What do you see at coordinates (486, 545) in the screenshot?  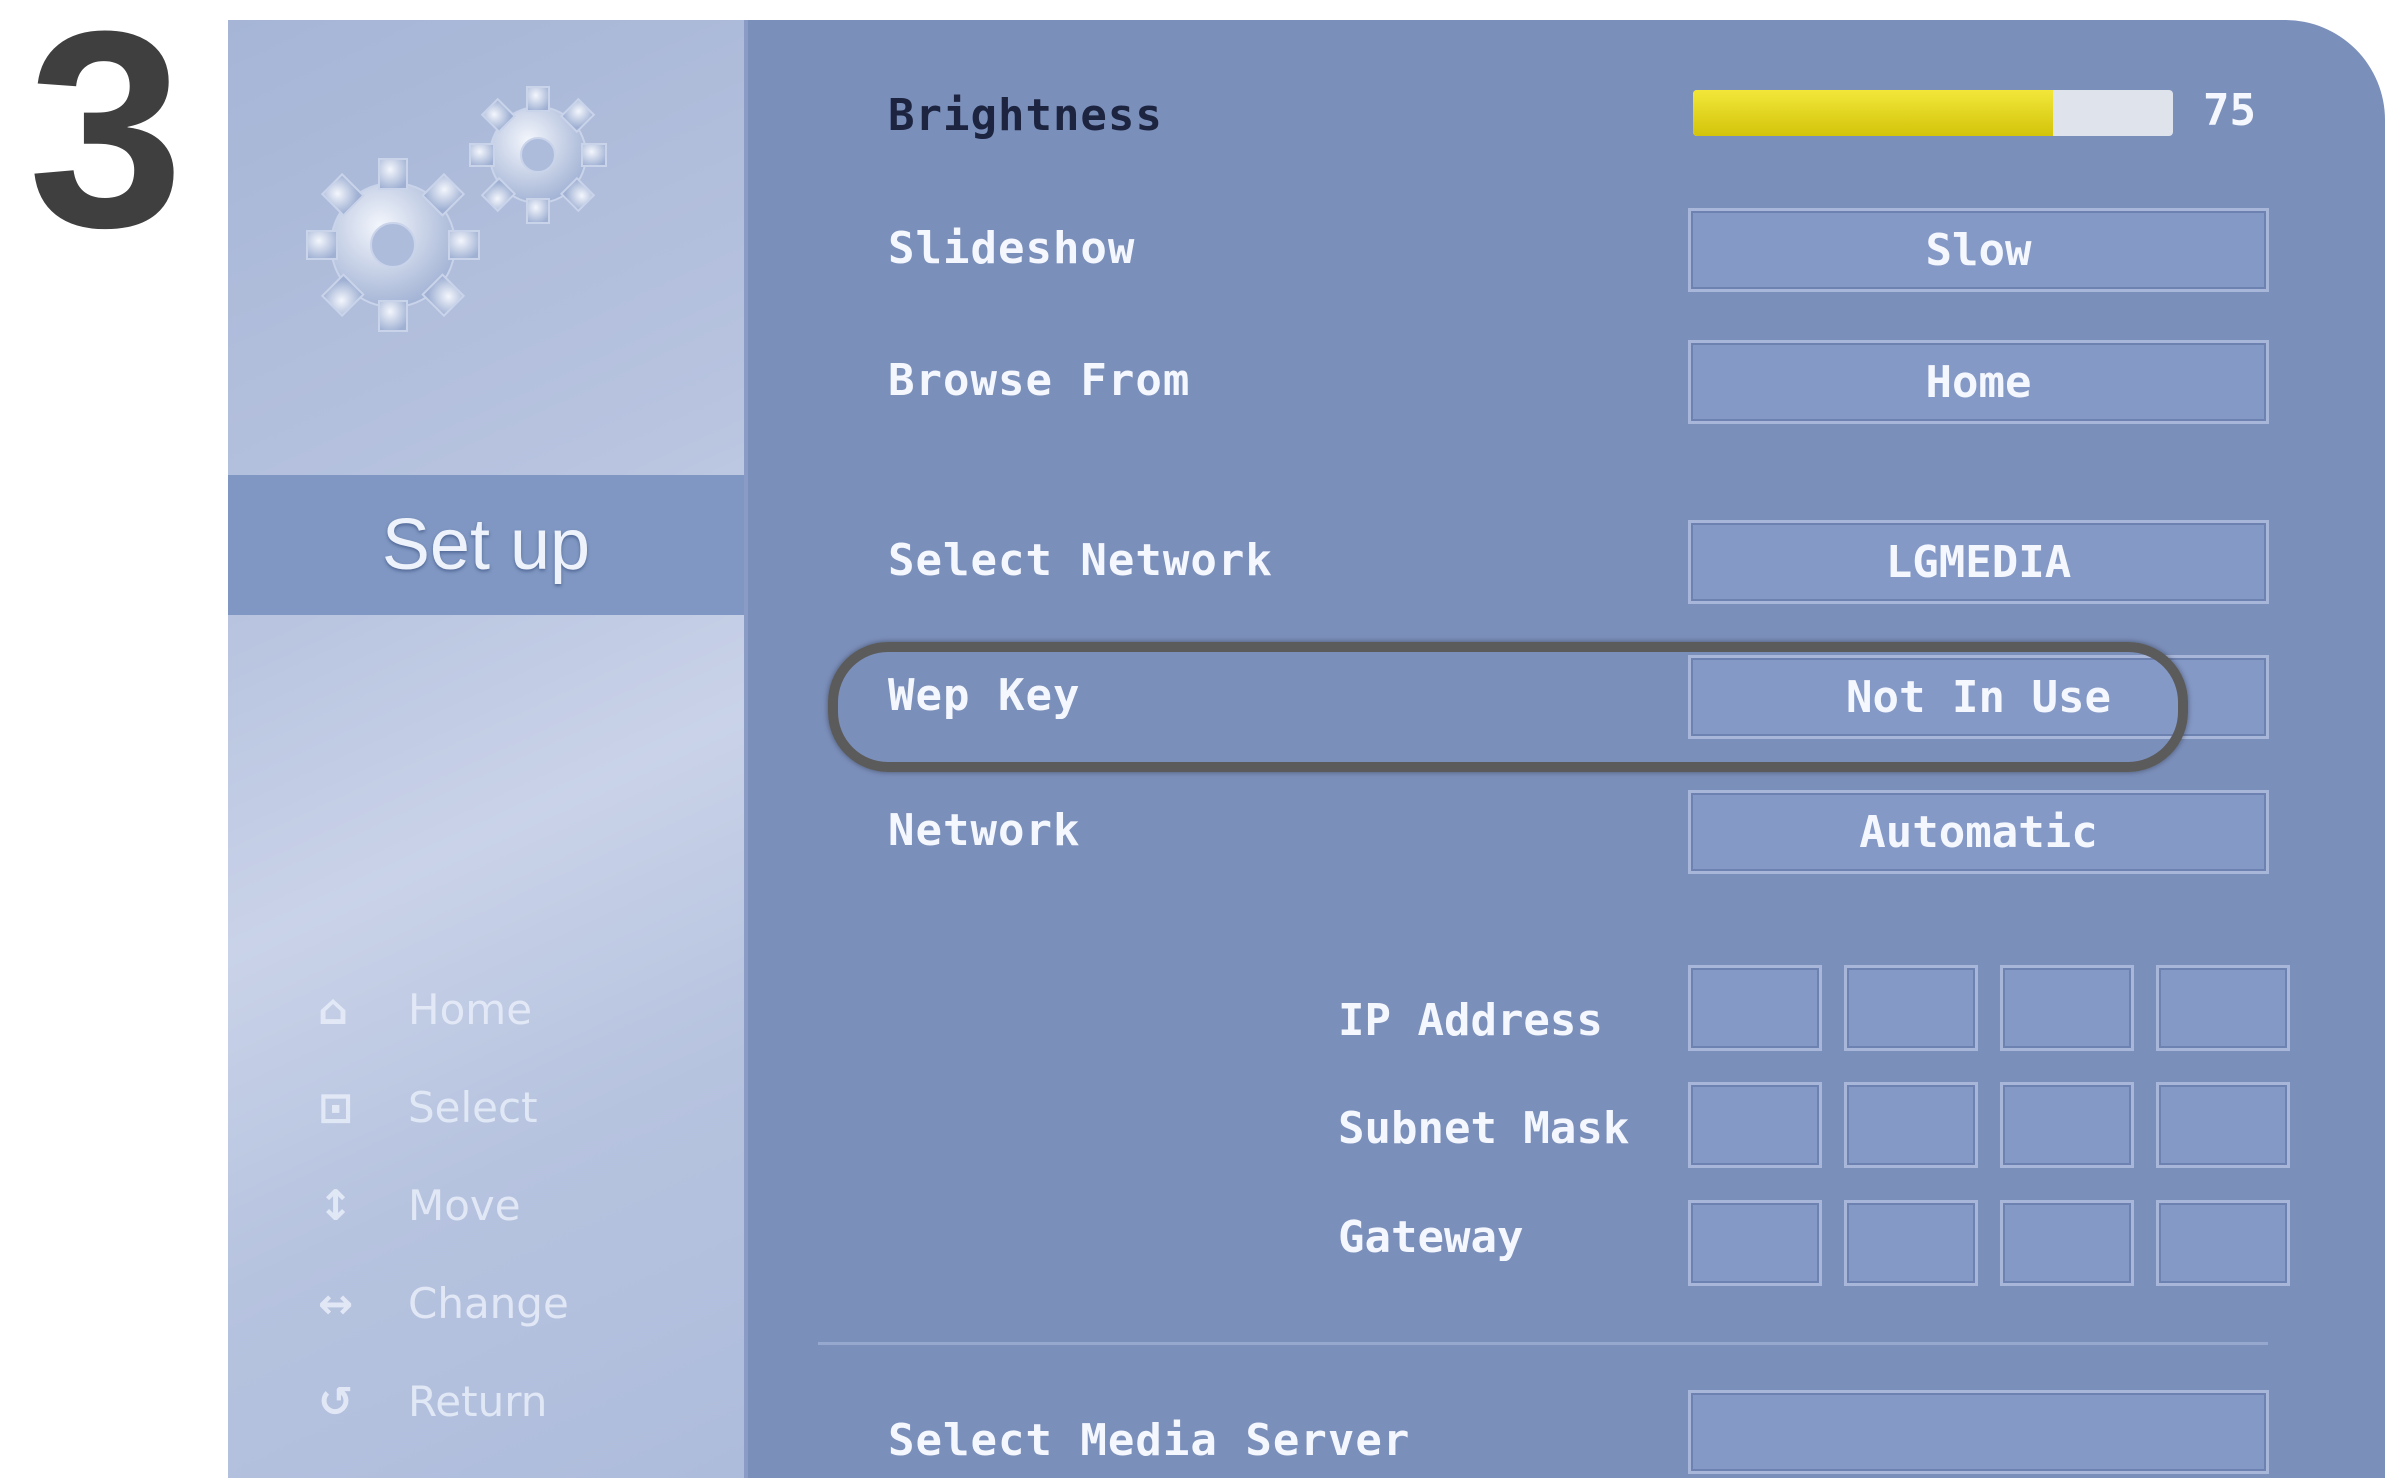 I see `sidebar-title: Set up` at bounding box center [486, 545].